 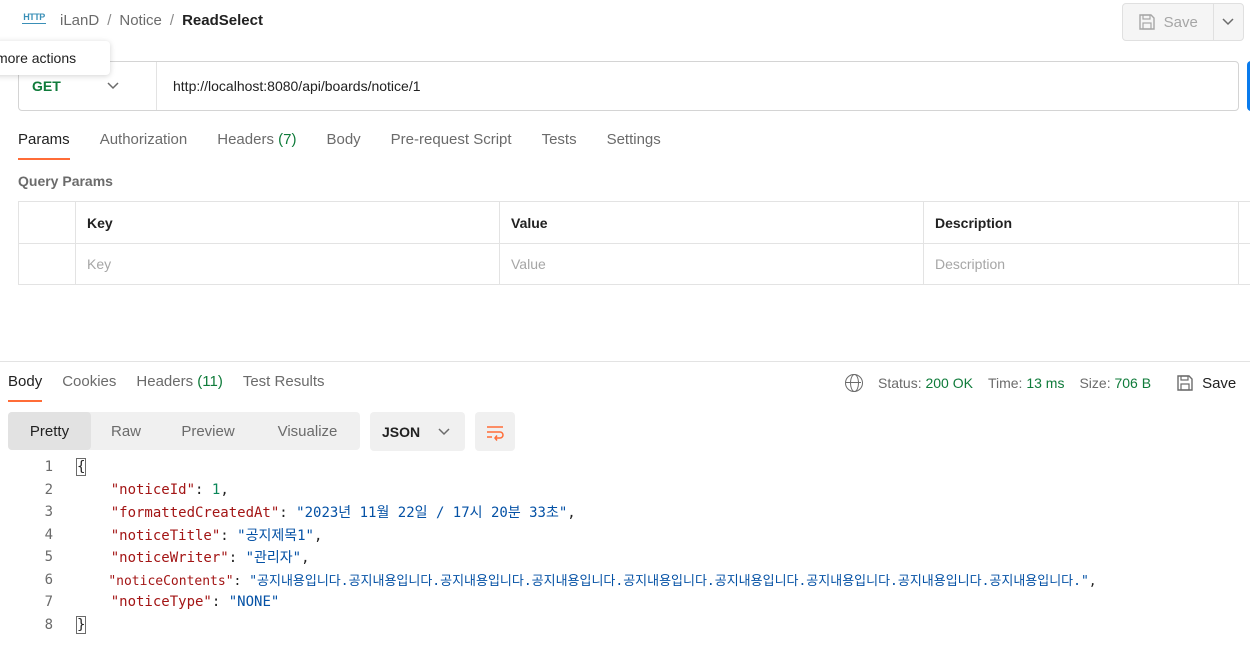 What do you see at coordinates (136, 489) in the screenshot?
I see `code-line: 2 "noticeId": 1,` at bounding box center [136, 489].